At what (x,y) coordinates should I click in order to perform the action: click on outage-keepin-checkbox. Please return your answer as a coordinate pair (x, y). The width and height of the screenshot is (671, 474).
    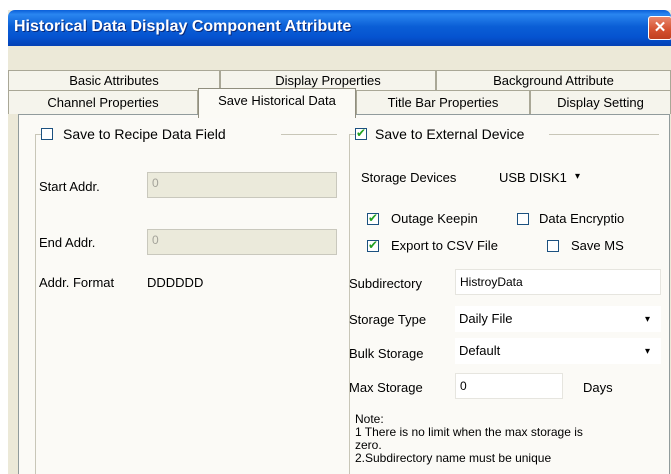
    Looking at the image, I should click on (373, 218).